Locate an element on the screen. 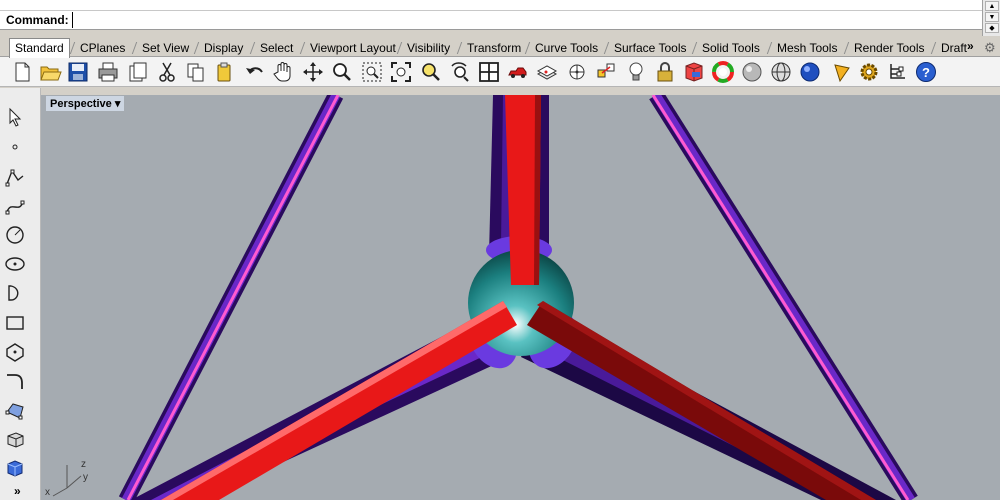  car-icon is located at coordinates (518, 72).